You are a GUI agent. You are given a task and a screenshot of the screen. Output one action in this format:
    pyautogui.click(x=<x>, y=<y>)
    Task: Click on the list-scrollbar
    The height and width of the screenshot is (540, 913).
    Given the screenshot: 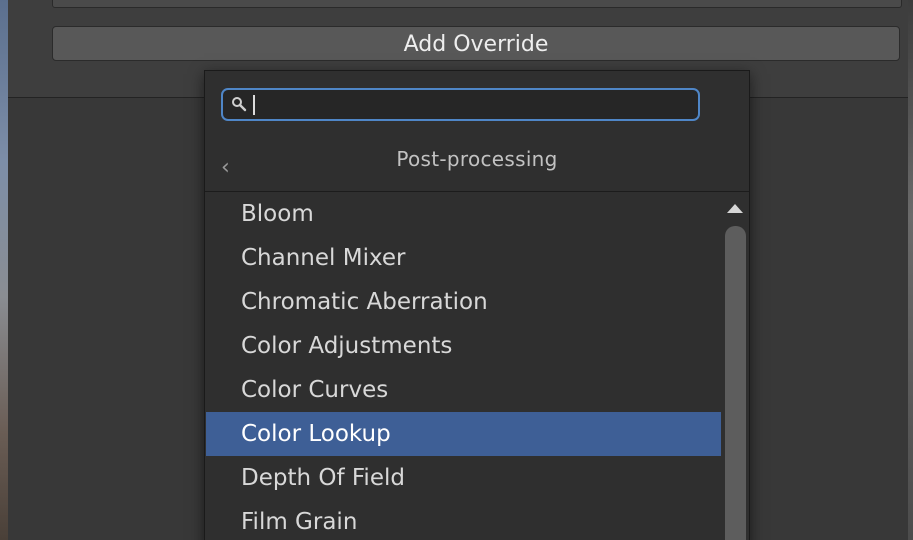 What is the action you would take?
    pyautogui.click(x=735, y=369)
    